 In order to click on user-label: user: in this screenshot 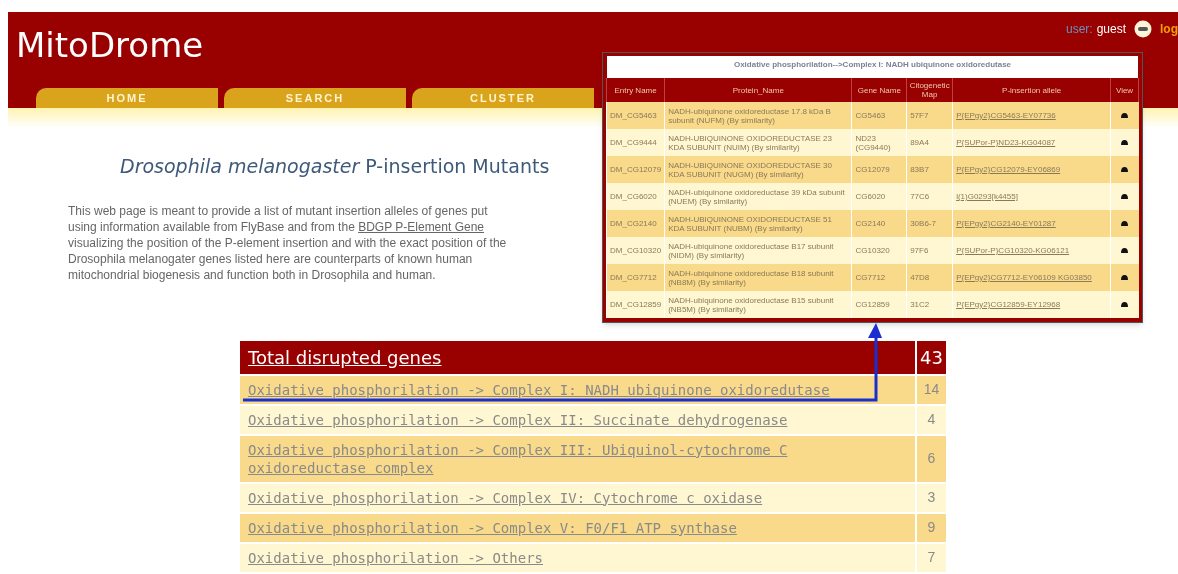, I will do `click(1079, 29)`.